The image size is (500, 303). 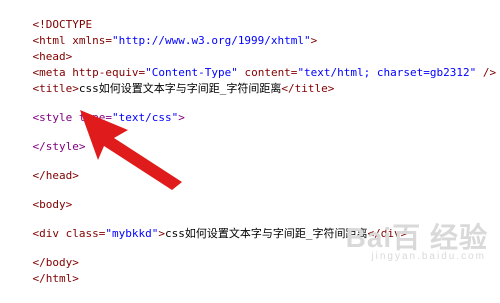 I want to click on red-arrow-pointer-icon, so click(x=131, y=150).